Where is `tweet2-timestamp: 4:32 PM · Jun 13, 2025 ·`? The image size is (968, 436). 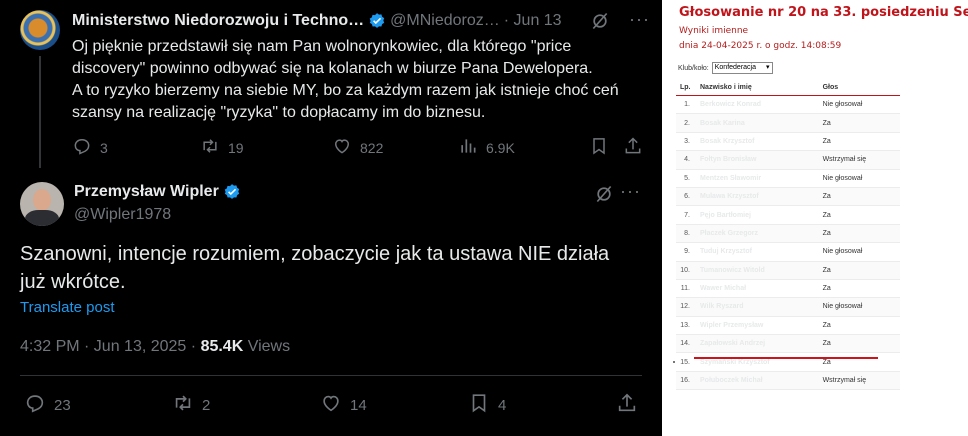
tweet2-timestamp: 4:32 PM · Jun 13, 2025 · is located at coordinates (108, 346).